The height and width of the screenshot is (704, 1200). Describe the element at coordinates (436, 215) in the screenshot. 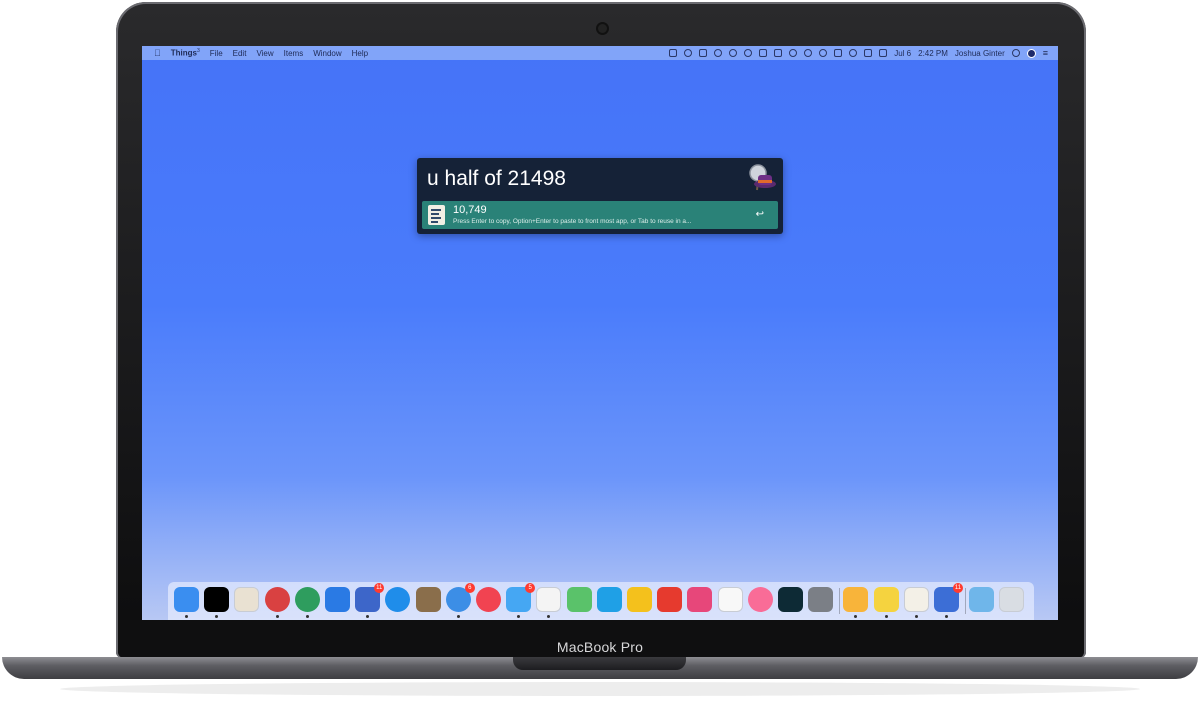

I see `calculator-note-icon` at that location.